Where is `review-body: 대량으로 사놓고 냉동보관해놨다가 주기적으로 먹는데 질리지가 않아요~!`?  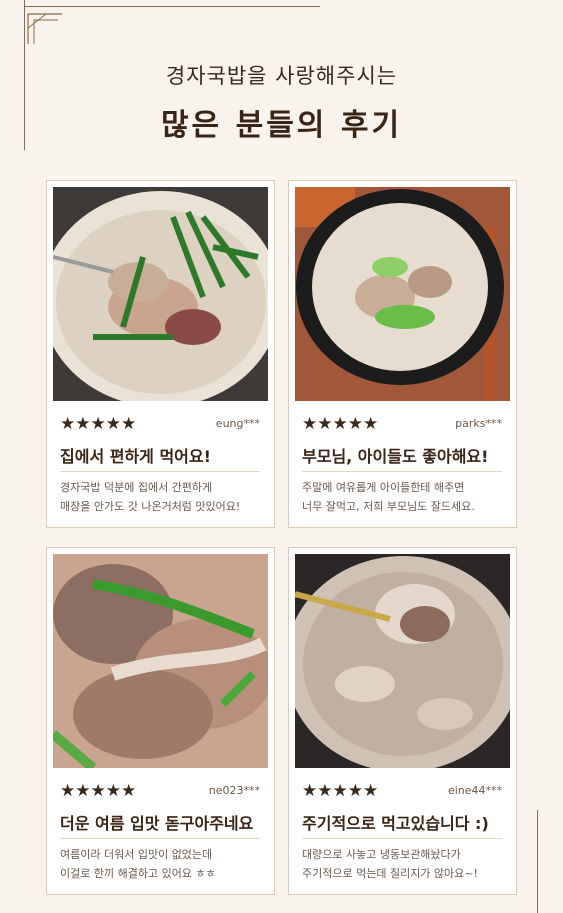
review-body: 대량으로 사놓고 냉동보관해놨다가 주기적으로 먹는데 질리지가 않아요~! is located at coordinates (405, 864).